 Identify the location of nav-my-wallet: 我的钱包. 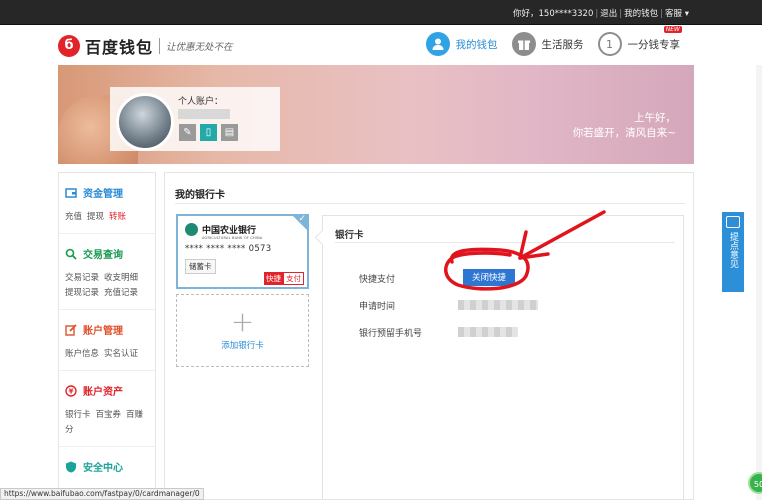
(461, 44).